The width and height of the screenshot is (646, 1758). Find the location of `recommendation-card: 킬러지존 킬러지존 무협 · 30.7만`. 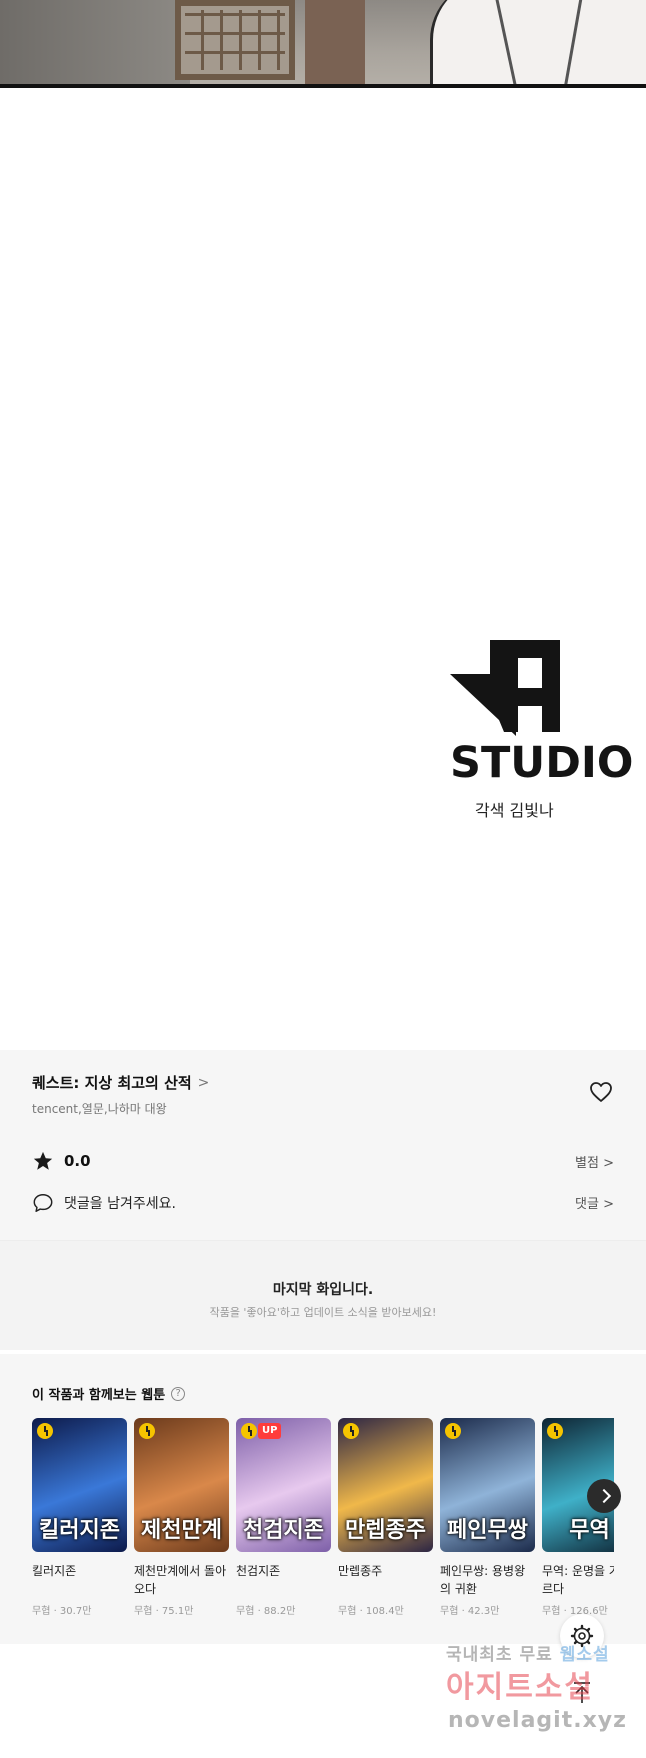

recommendation-card: 킬러지존 킬러지존 무협 · 30.7만 is located at coordinates (79, 1517).